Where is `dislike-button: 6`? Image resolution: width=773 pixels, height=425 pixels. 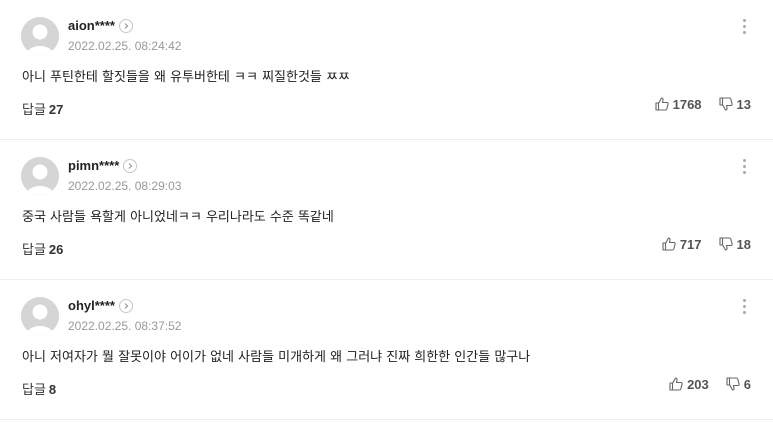 dislike-button: 6 is located at coordinates (738, 384).